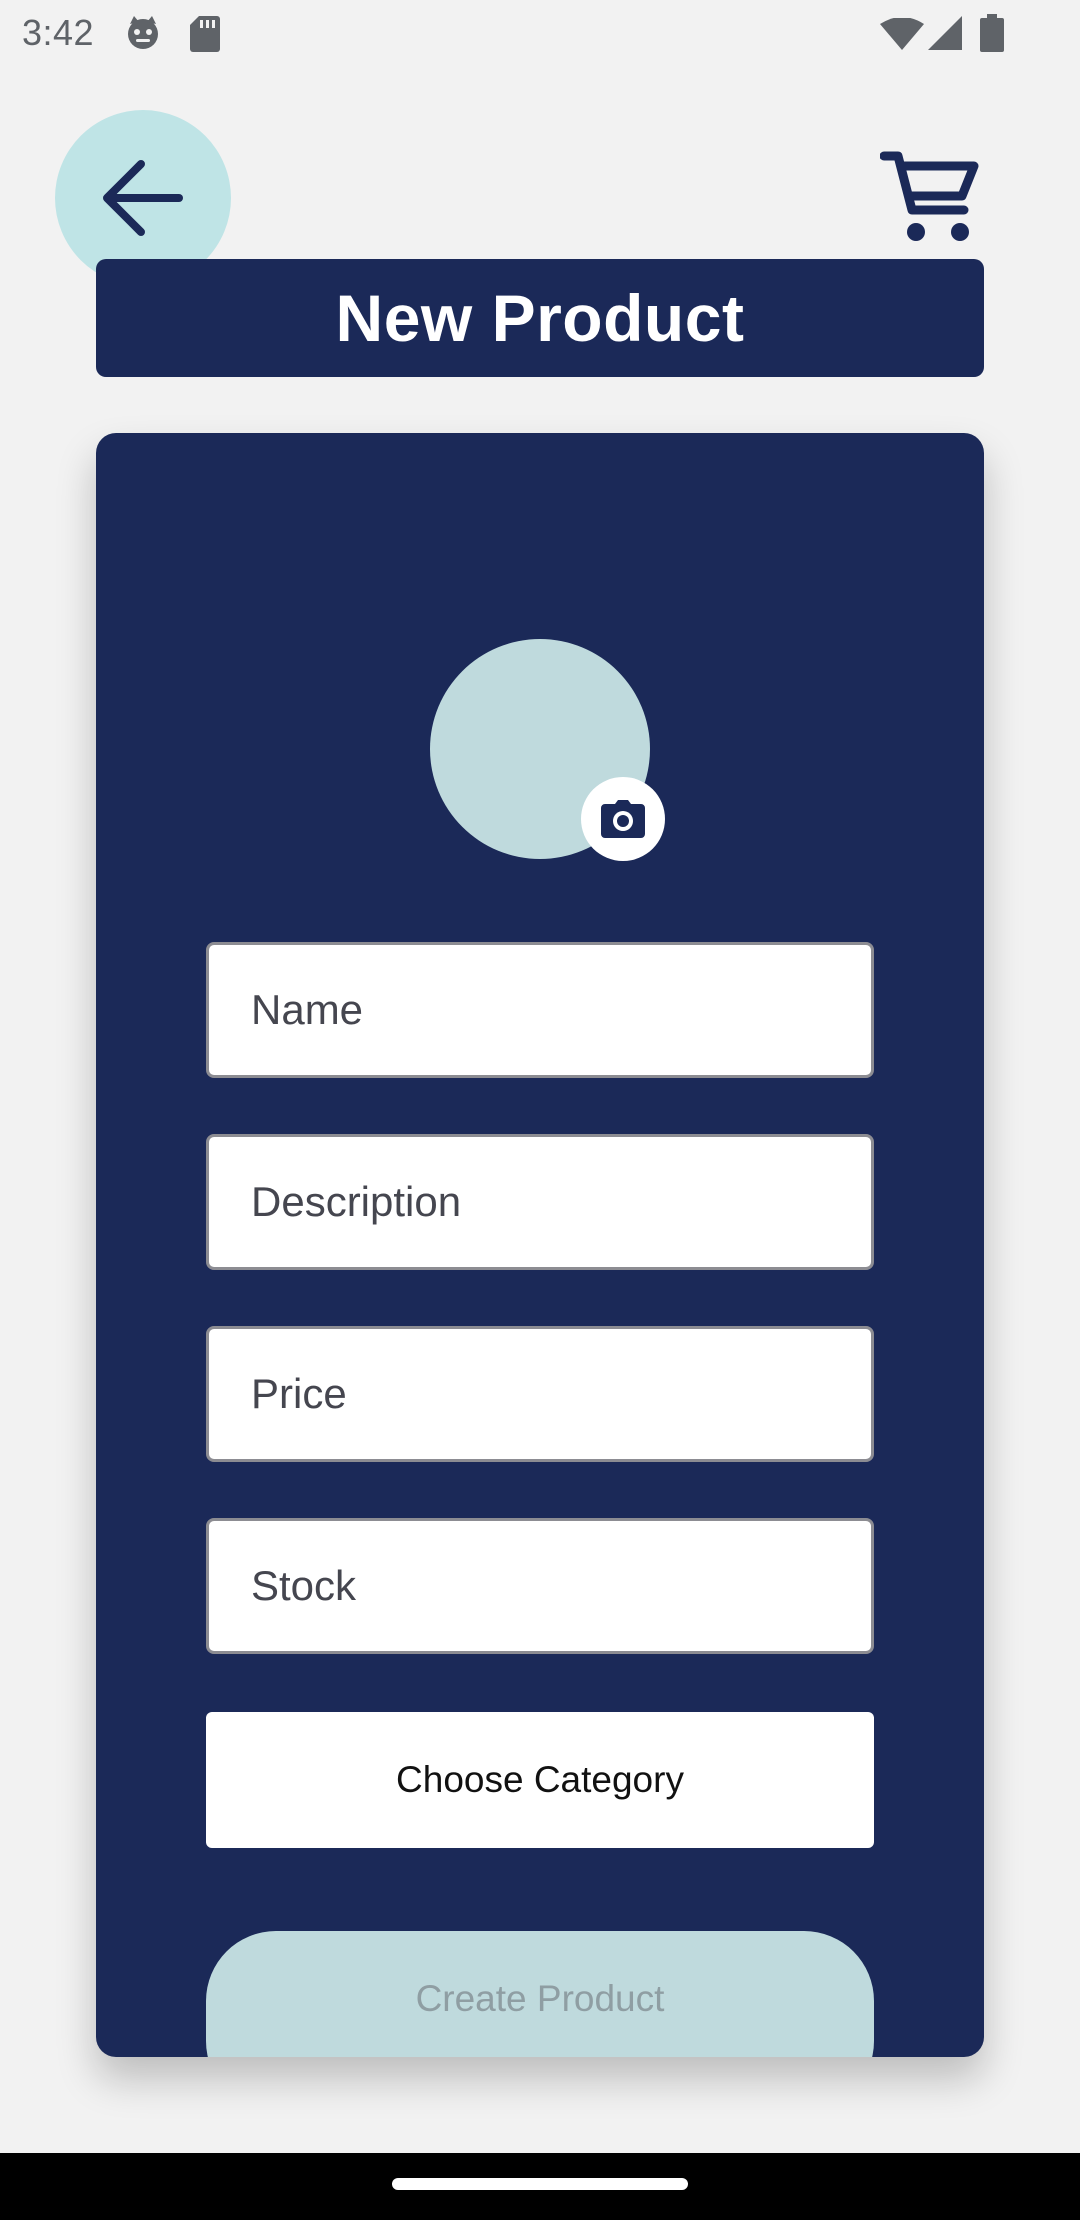 The width and height of the screenshot is (1080, 2220). I want to click on shopping-cart-icon, so click(929, 196).